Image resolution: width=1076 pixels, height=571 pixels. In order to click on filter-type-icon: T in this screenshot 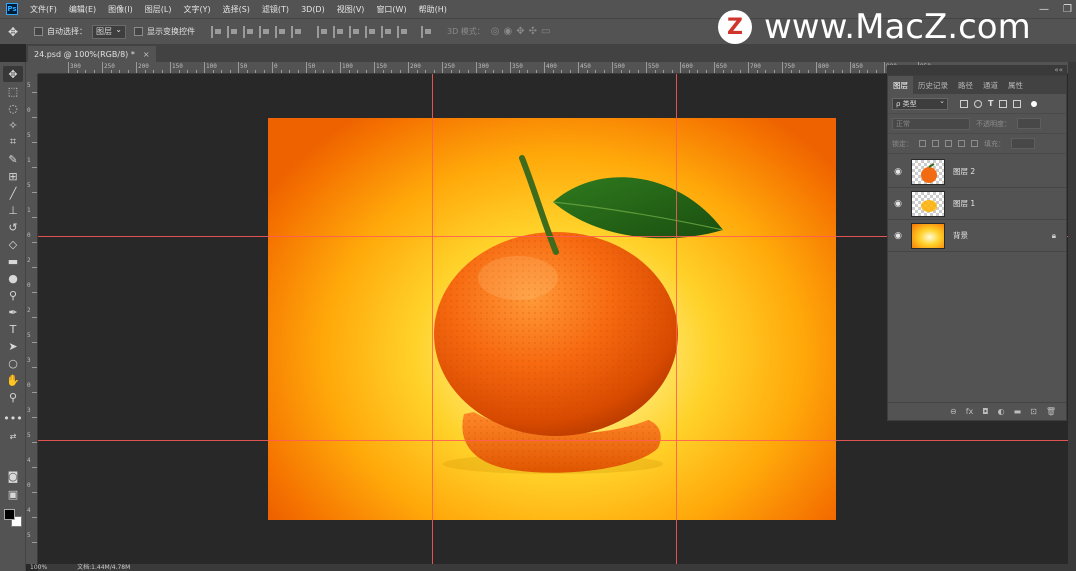, I will do `click(990, 103)`.